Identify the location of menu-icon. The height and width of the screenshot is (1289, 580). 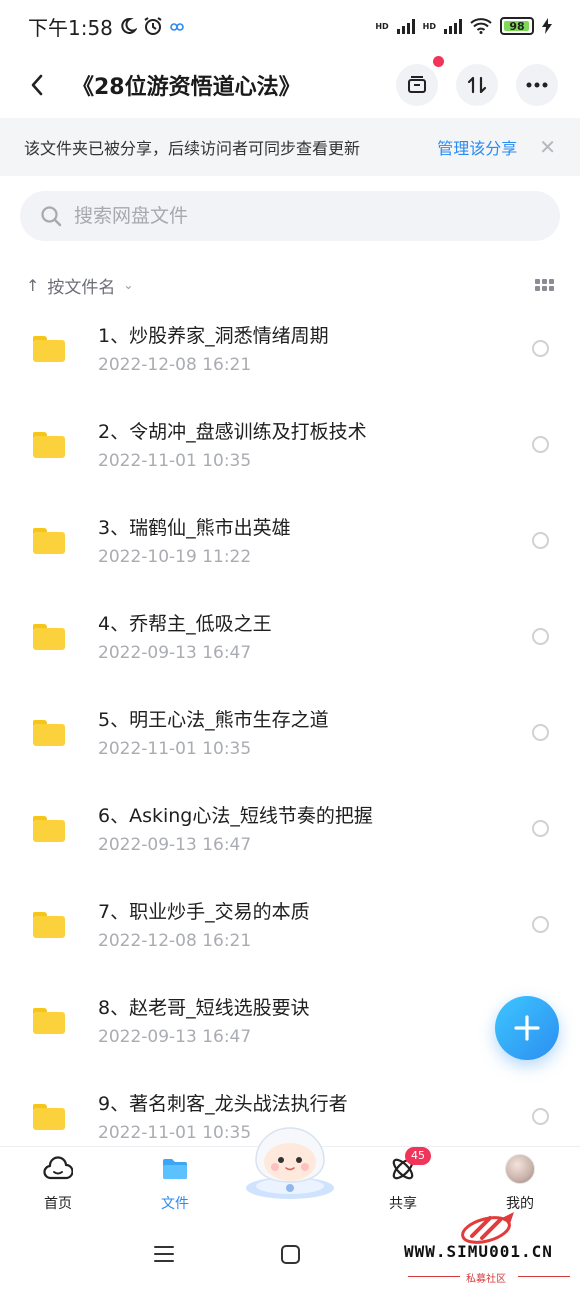
(164, 1256).